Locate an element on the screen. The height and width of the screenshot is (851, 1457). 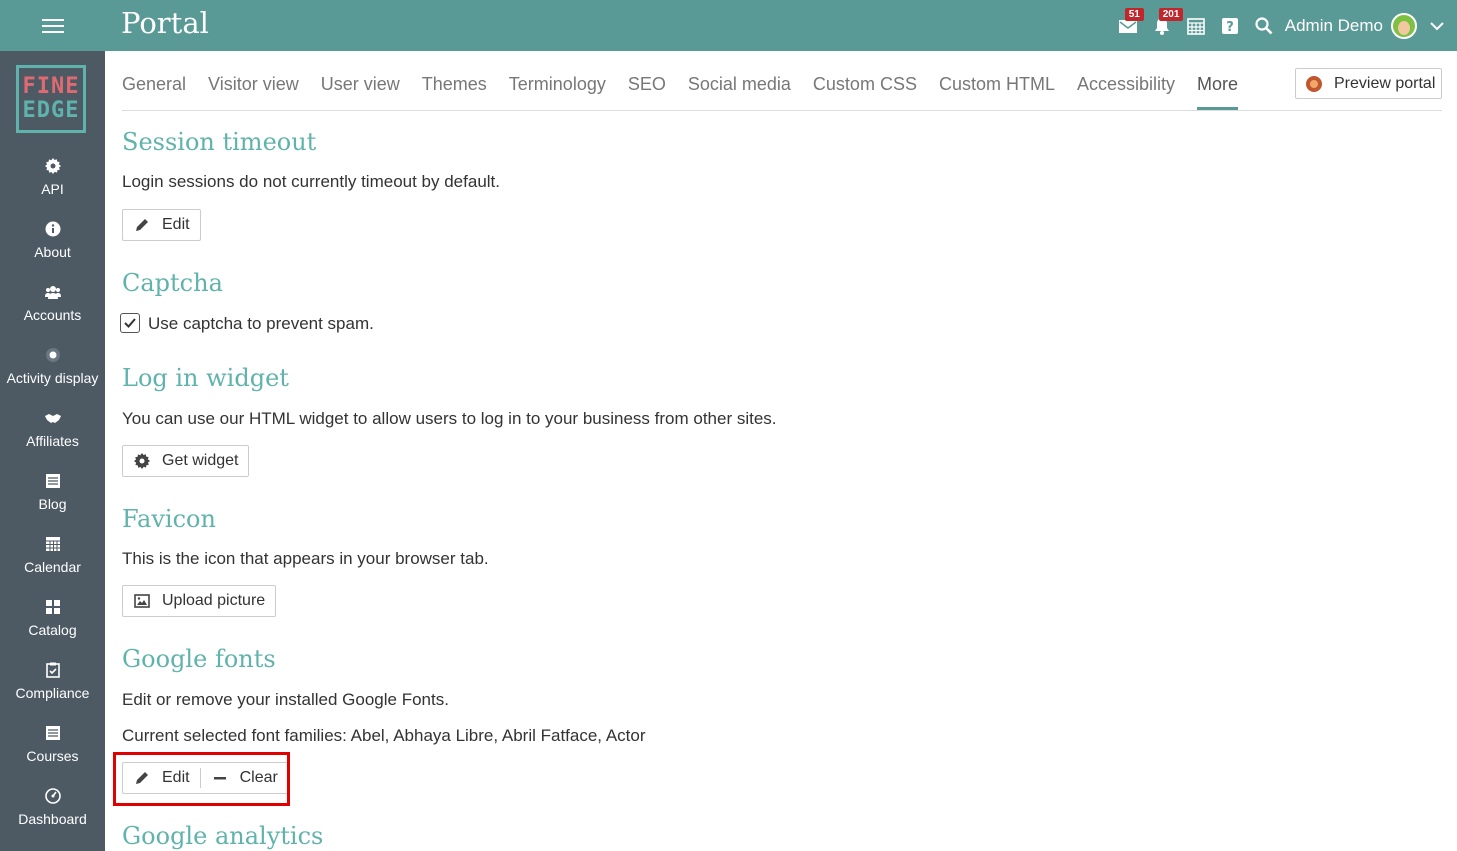
section-title-favicon: Favicon is located at coordinates (169, 519).